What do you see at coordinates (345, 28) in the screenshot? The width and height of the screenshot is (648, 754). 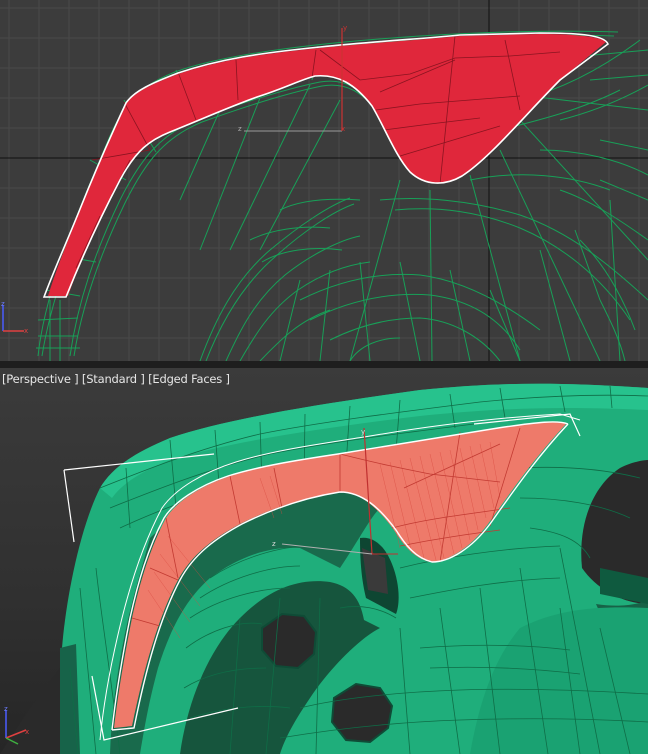 I see `gizmo-y-label: y` at bounding box center [345, 28].